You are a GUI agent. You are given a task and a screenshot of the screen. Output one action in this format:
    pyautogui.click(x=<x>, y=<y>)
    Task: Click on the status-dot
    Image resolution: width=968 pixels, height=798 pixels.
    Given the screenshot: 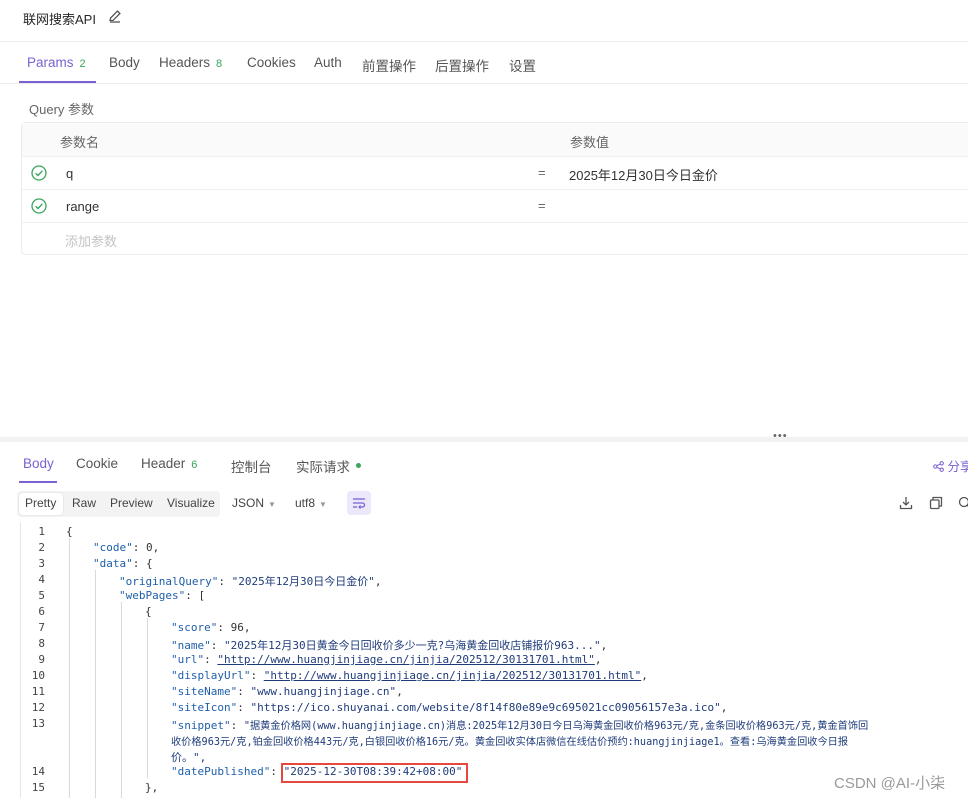 What is the action you would take?
    pyautogui.click(x=358, y=465)
    